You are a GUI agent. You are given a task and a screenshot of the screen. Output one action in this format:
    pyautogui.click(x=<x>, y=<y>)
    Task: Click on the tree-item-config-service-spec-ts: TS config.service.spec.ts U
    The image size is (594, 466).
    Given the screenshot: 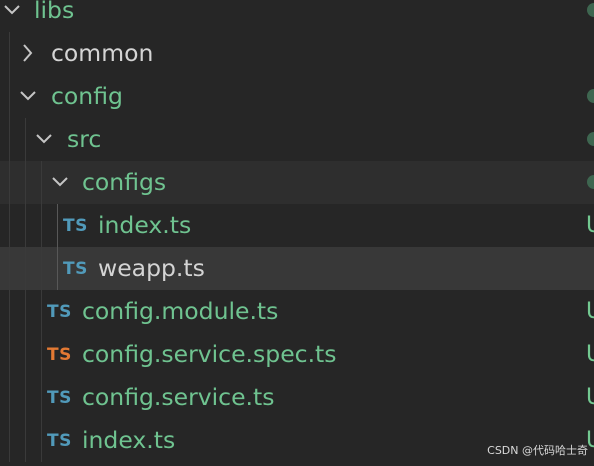 What is the action you would take?
    pyautogui.click(x=297, y=354)
    